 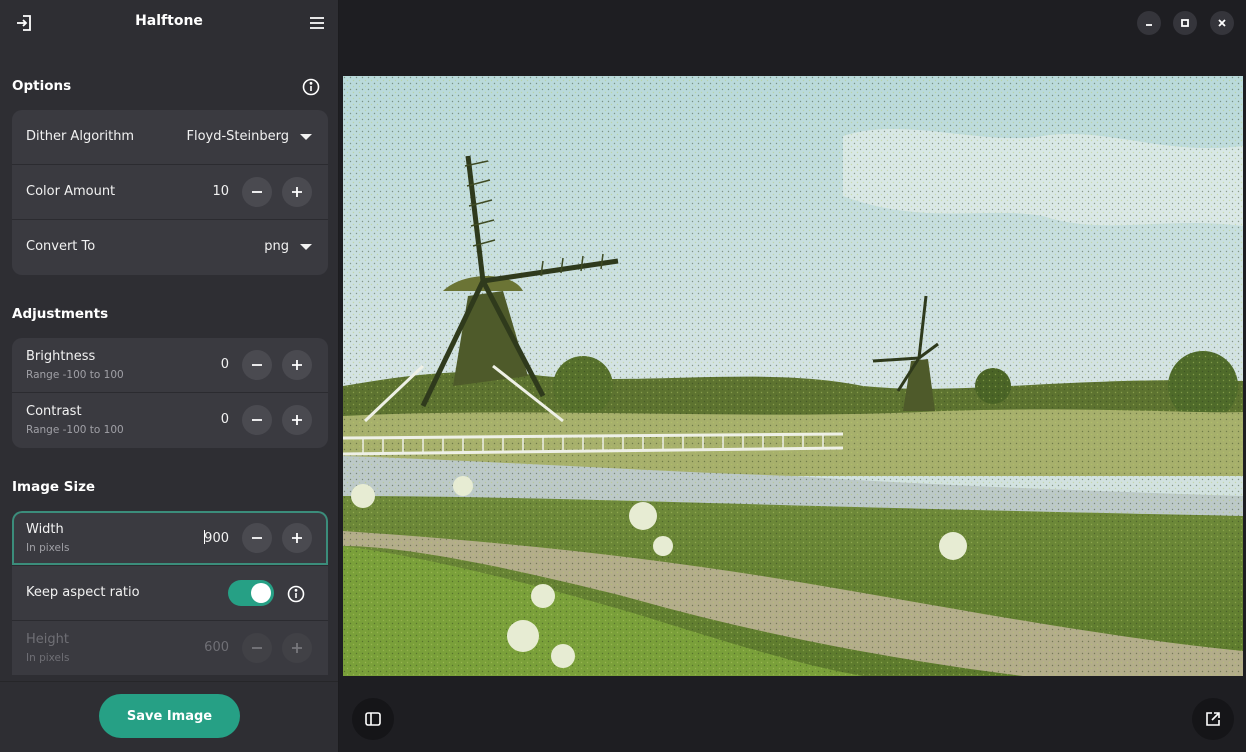 I want to click on main-menu-button, so click(x=317, y=23).